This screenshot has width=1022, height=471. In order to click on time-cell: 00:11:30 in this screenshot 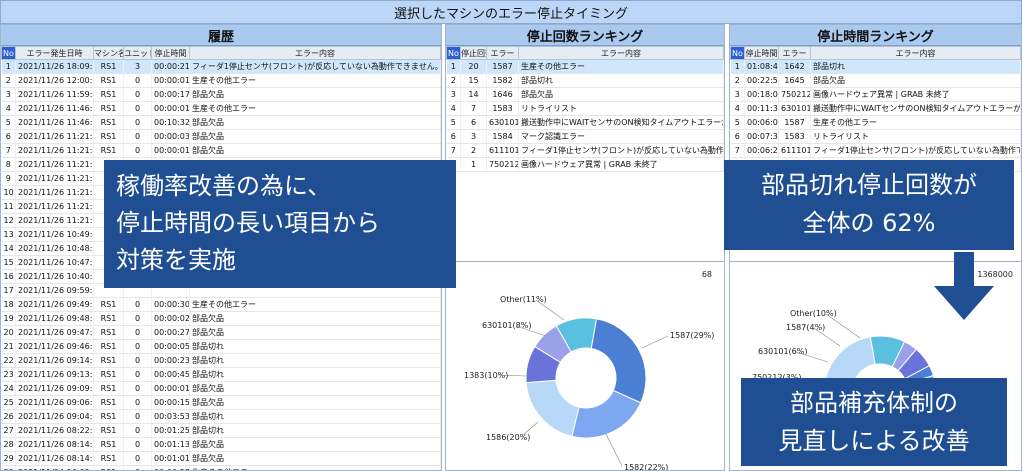, I will do `click(761, 108)`.